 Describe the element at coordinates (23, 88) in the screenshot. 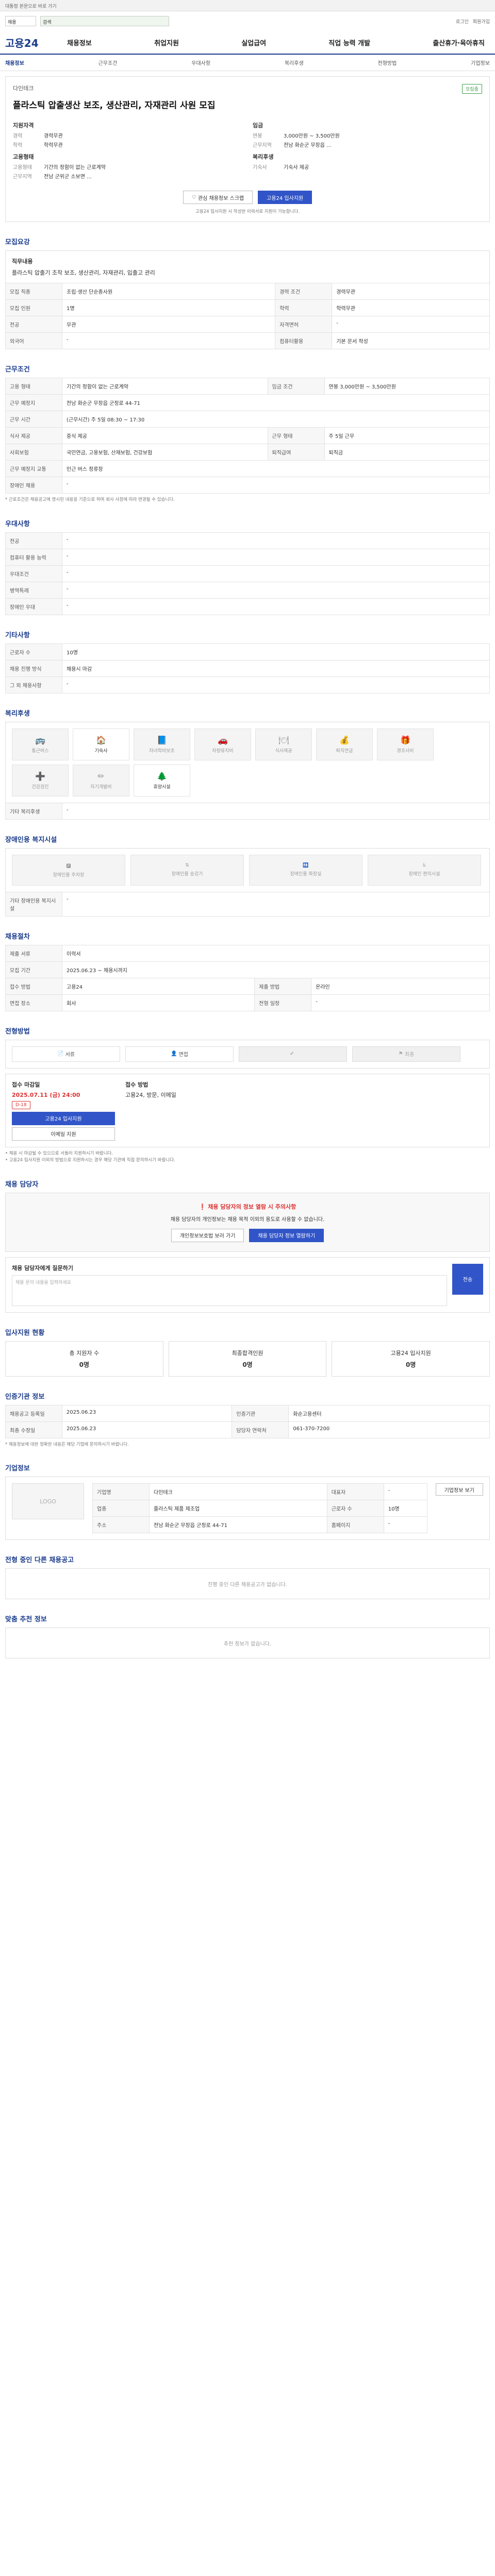

I see `company-name: 다인테크` at that location.